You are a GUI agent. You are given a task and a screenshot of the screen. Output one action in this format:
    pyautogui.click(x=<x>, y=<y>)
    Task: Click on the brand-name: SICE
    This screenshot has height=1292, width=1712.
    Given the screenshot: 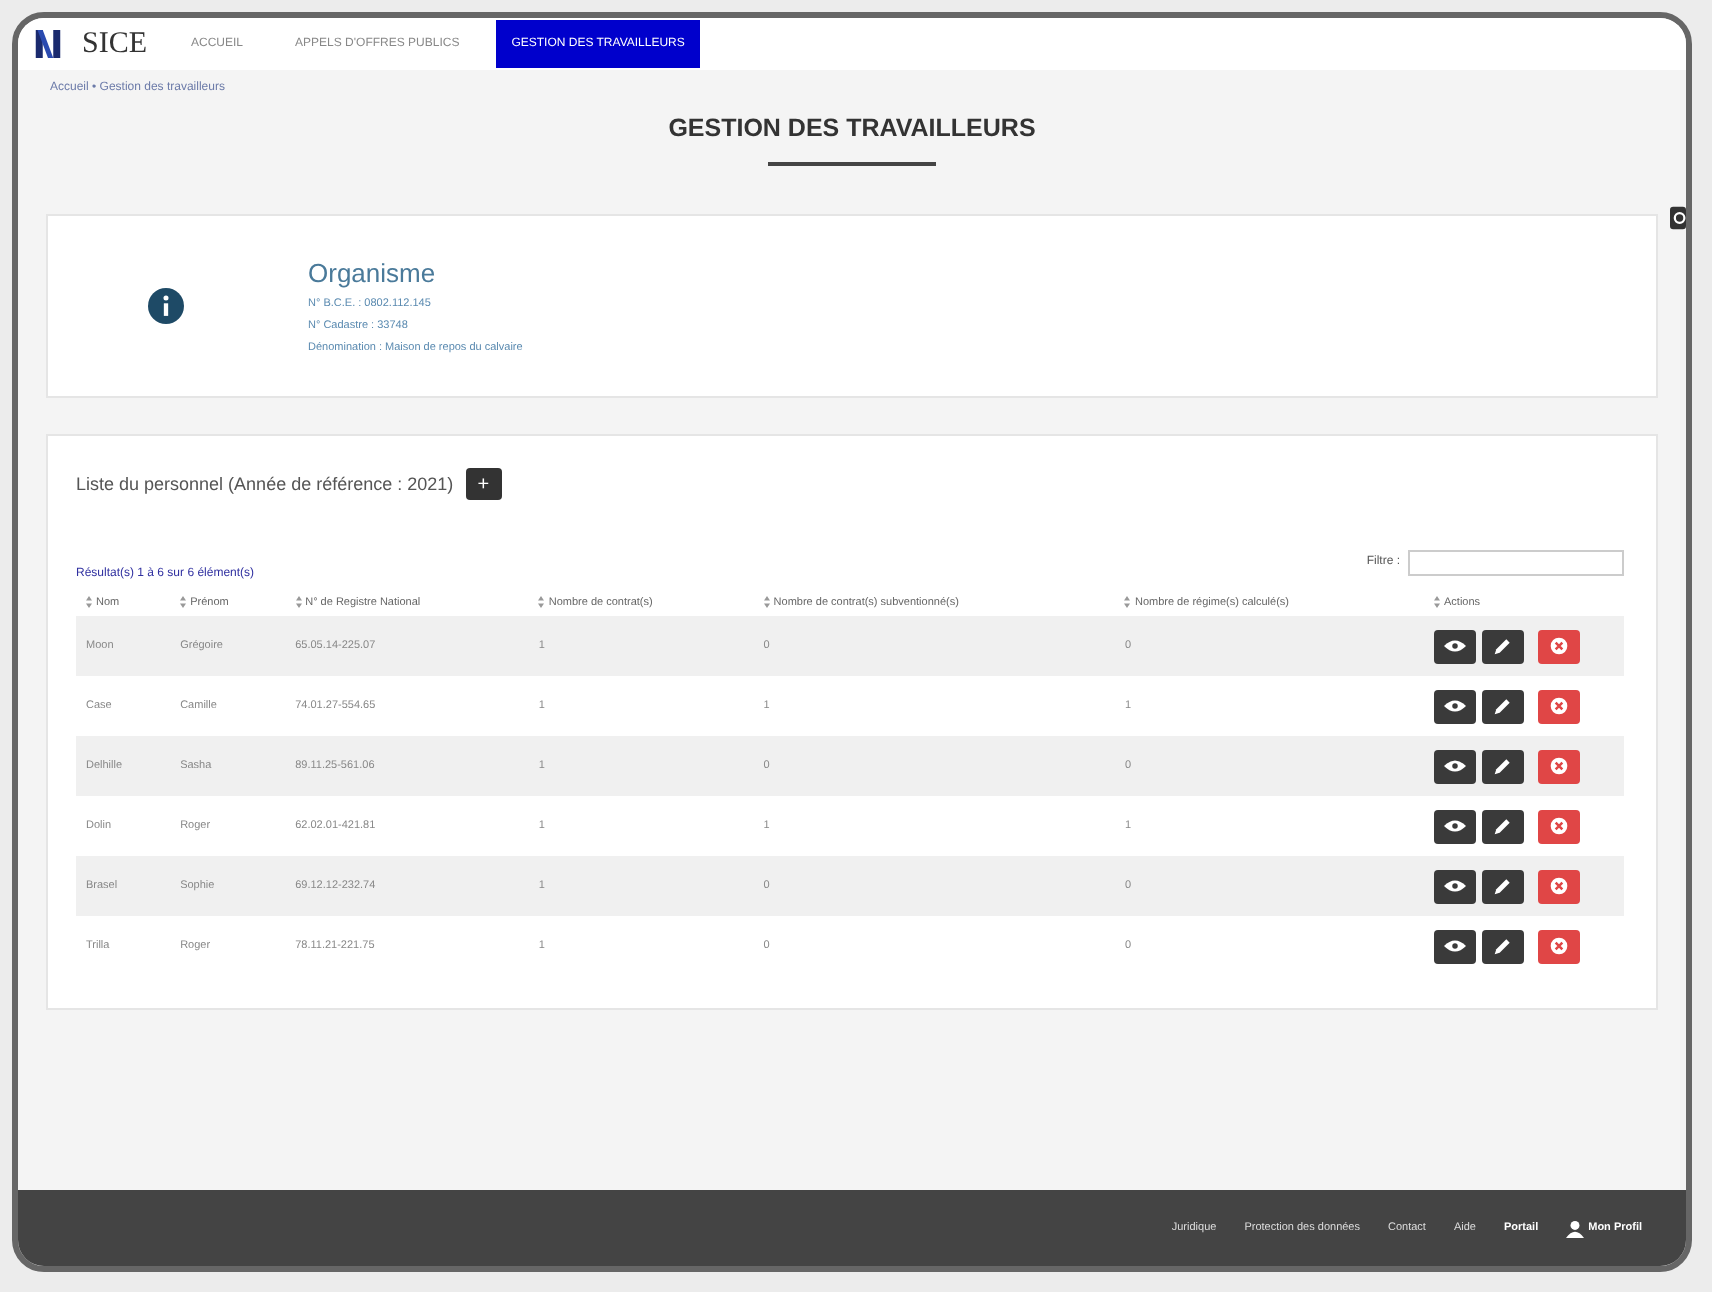 What is the action you would take?
    pyautogui.click(x=115, y=44)
    